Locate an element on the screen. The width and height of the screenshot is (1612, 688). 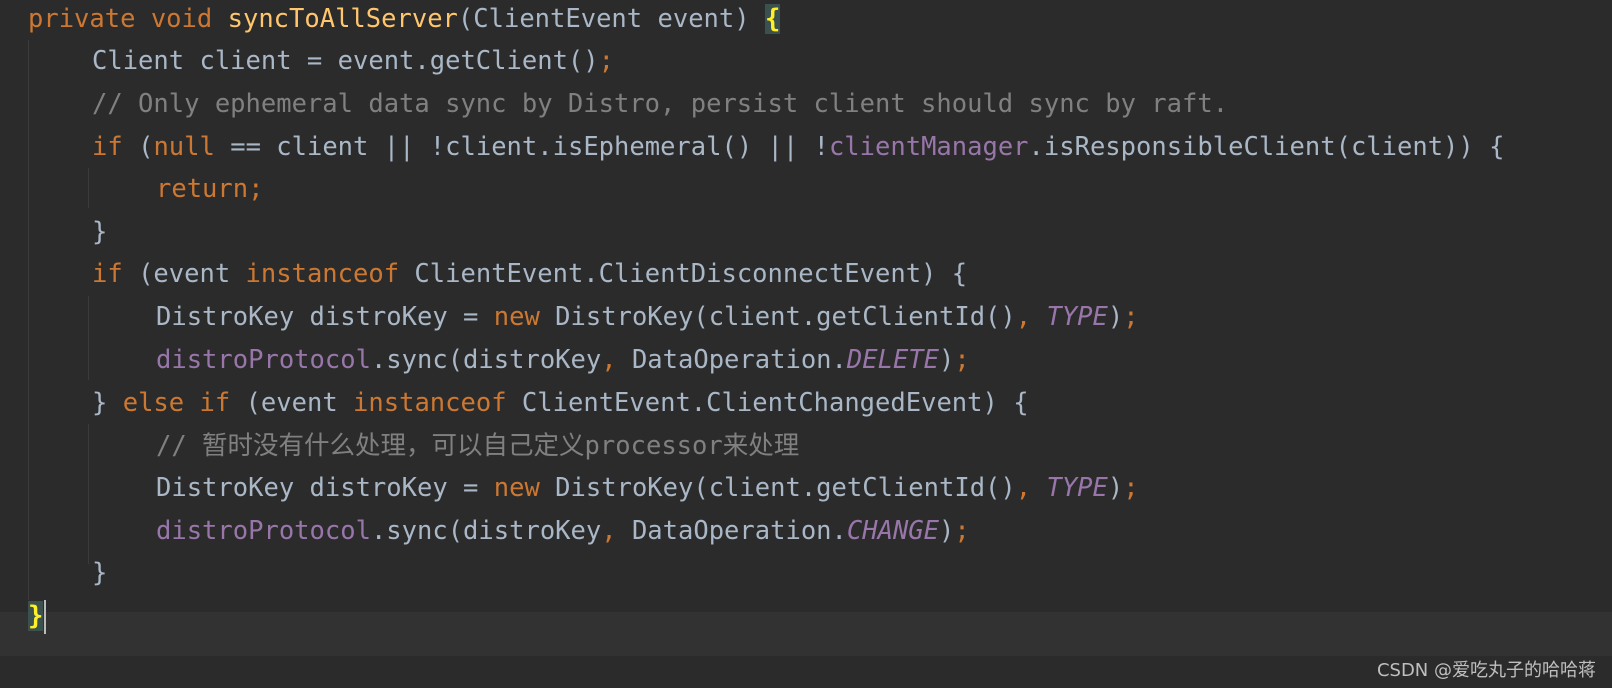
constant-ref: CHANGE is located at coordinates (893, 531).